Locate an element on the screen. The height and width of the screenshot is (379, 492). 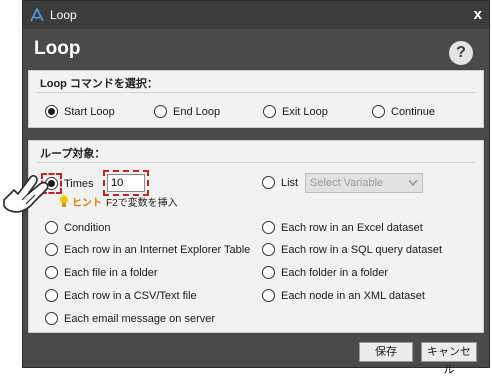
radio-excel-row: Each row in an Excel dataset is located at coordinates (342, 227).